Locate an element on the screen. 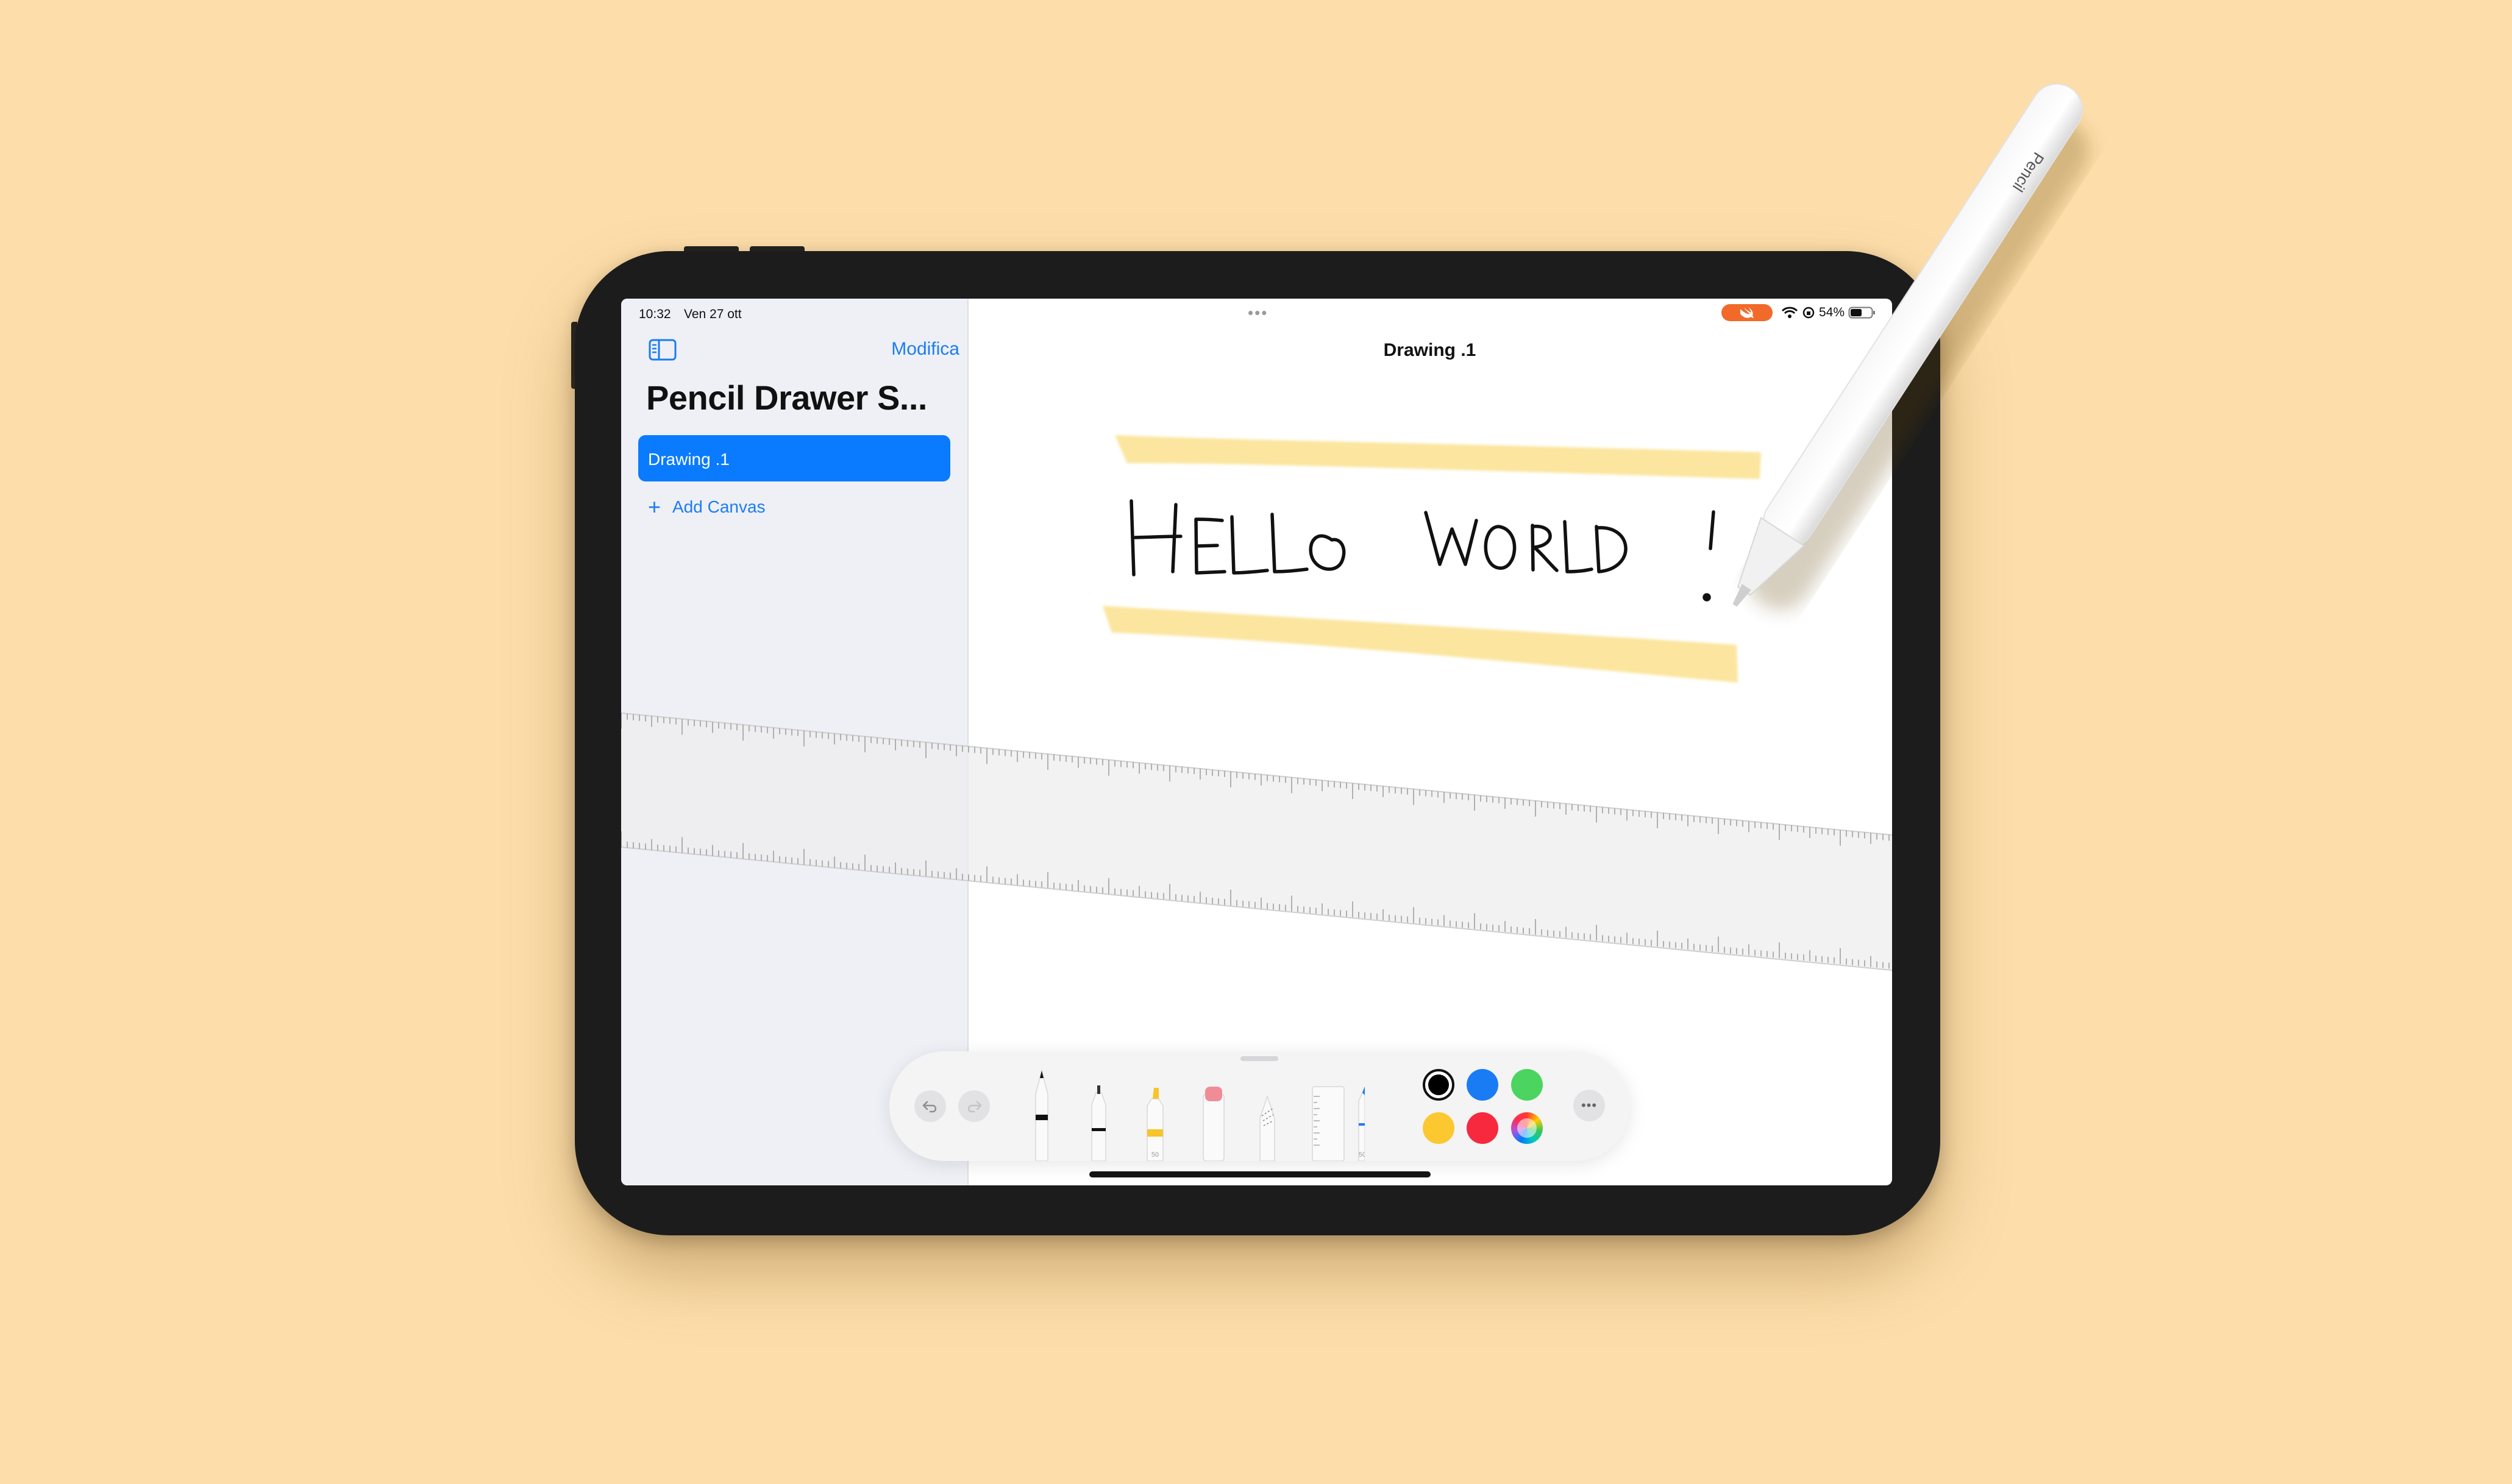 The width and height of the screenshot is (2512, 1484). eraser-icon is located at coordinates (1214, 1124).